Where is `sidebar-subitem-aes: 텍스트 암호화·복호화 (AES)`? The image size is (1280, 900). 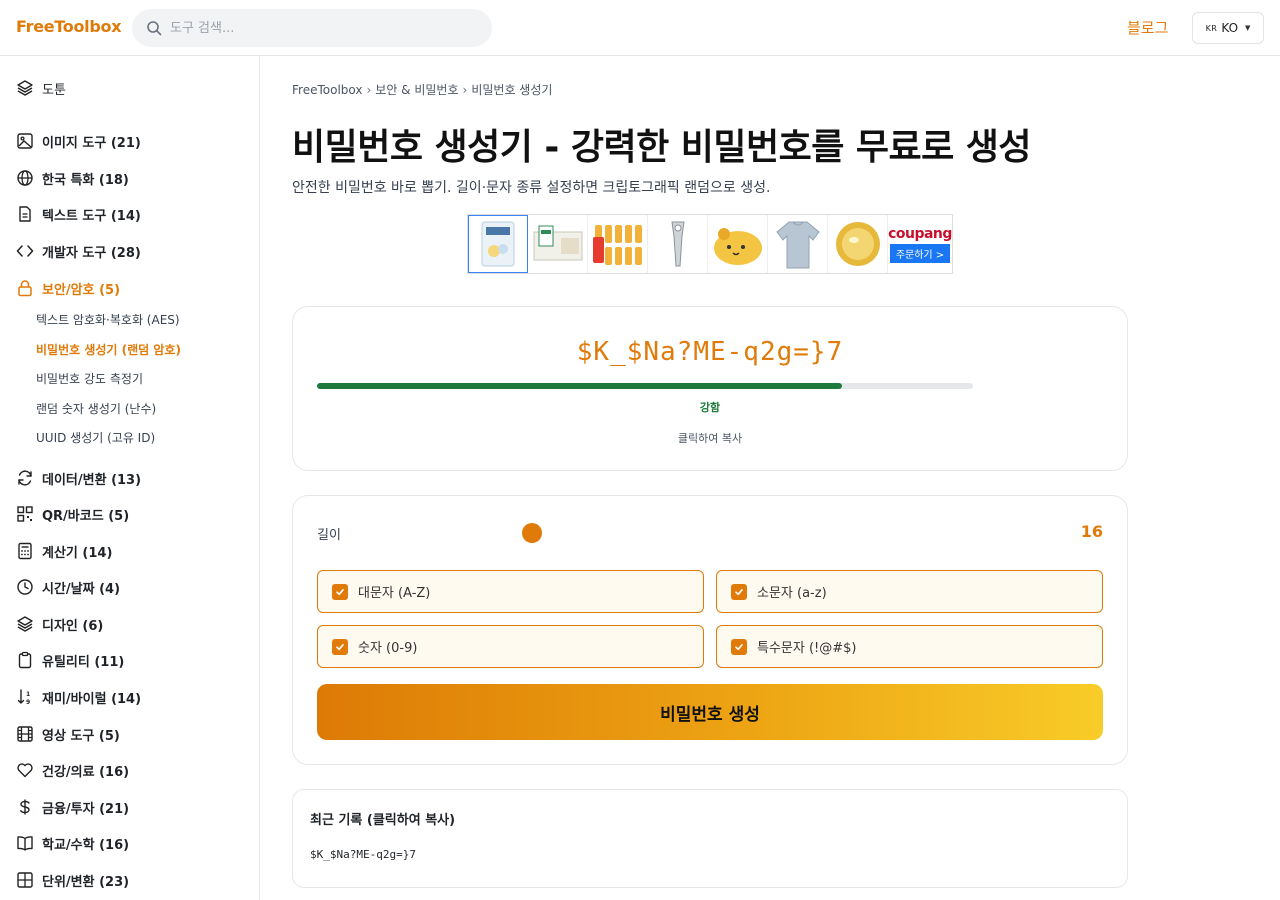
sidebar-subitem-aes: 텍스트 암호화·복호화 (AES) is located at coordinates (108, 319).